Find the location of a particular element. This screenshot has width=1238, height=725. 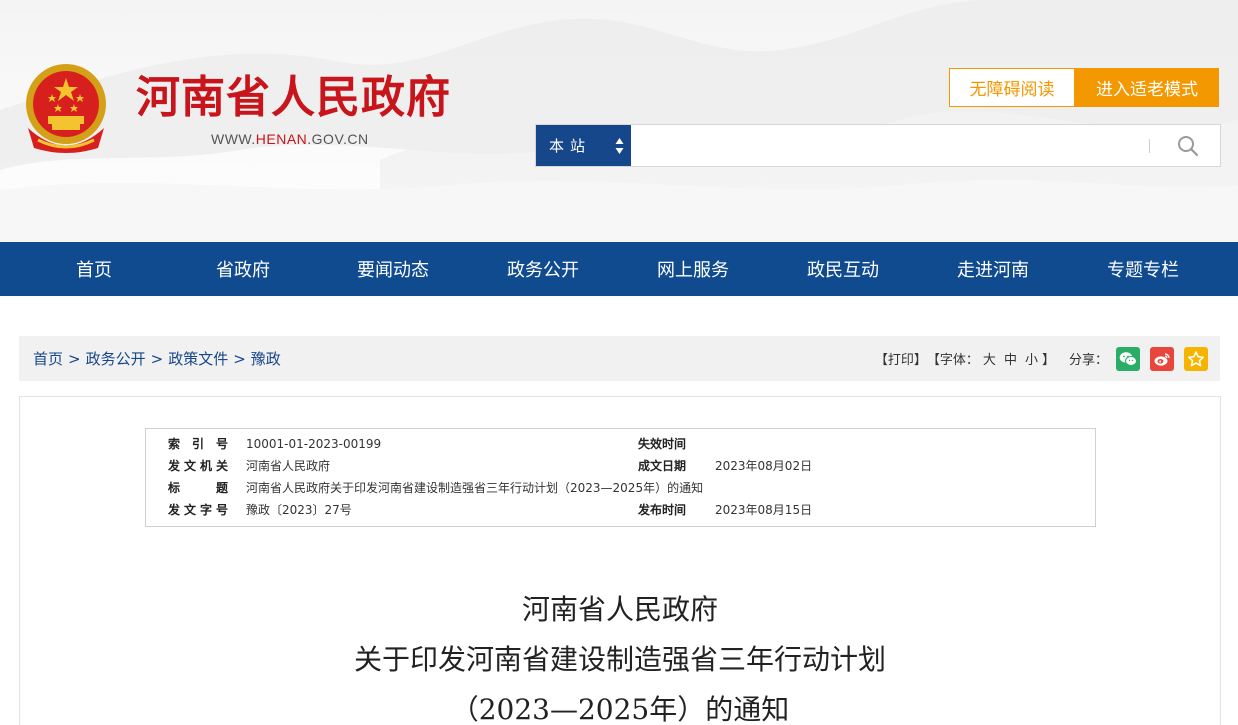

breadcrumb-policy-documents: 政策文件 is located at coordinates (198, 358).